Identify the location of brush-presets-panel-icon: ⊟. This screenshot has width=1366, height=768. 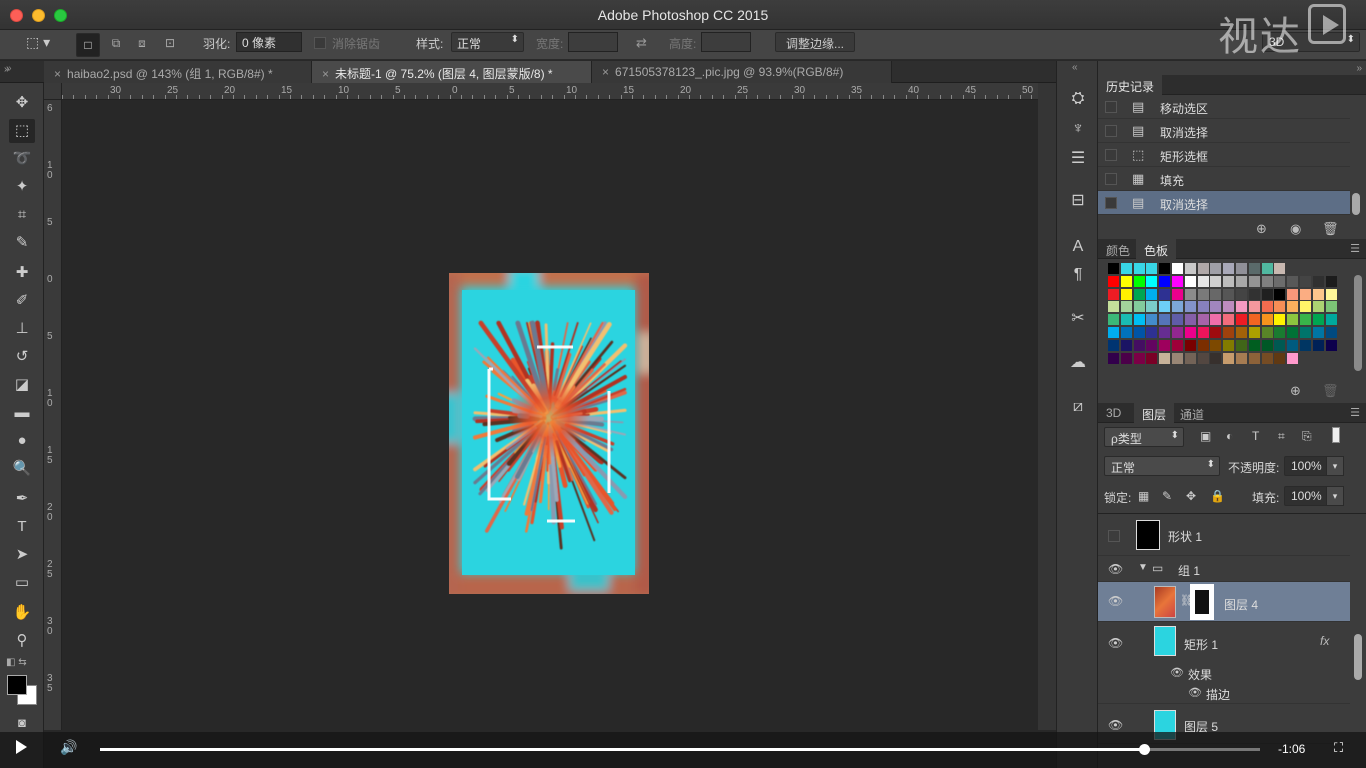
(1078, 201).